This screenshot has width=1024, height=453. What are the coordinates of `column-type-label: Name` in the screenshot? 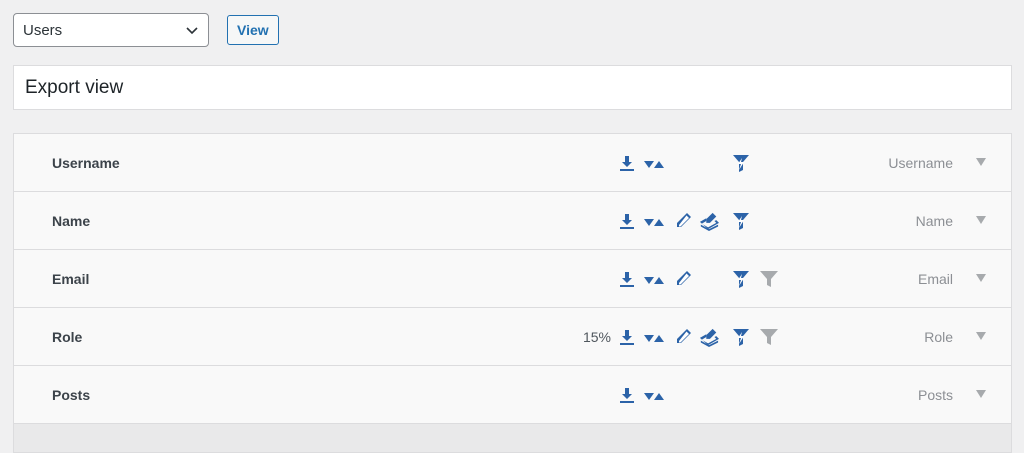 It's located at (934, 220).